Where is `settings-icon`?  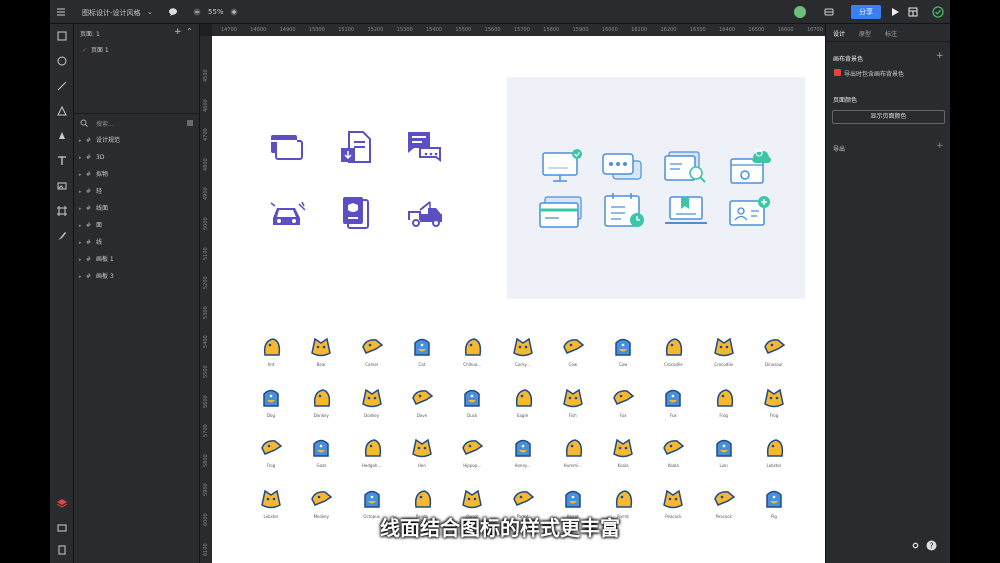 settings-icon is located at coordinates (915, 545).